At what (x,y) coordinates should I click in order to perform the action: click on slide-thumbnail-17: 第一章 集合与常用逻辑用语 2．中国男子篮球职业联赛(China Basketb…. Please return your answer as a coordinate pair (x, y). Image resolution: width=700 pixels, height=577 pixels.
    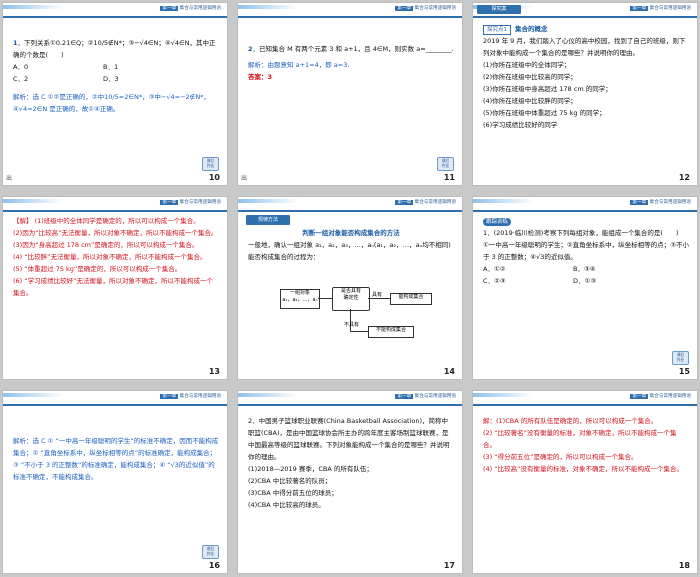
    Looking at the image, I should click on (350, 482).